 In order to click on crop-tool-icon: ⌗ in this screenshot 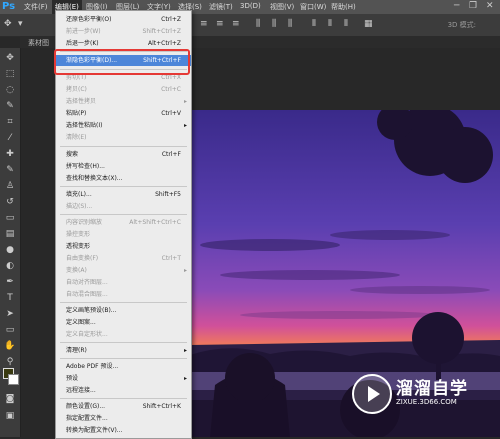, I will do `click(10, 122)`.